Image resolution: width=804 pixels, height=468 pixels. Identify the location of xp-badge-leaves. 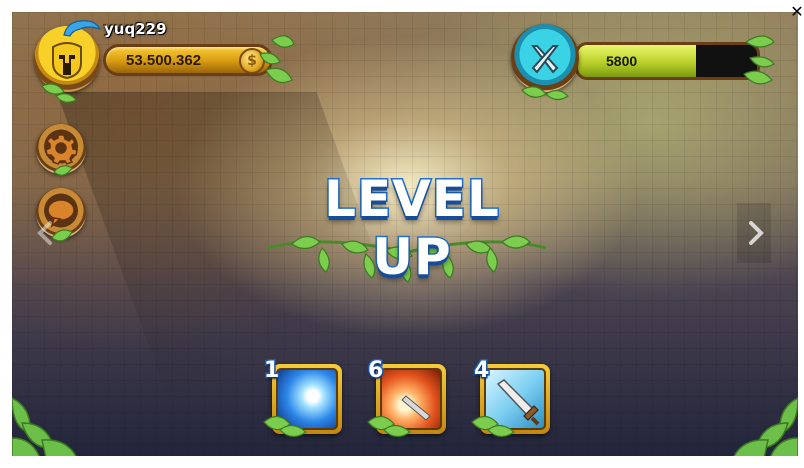
(545, 93).